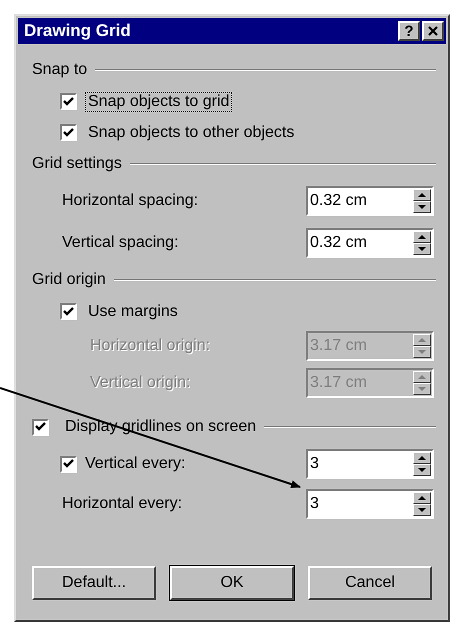  Describe the element at coordinates (69, 280) in the screenshot. I see `group-title: Grid origin` at that location.